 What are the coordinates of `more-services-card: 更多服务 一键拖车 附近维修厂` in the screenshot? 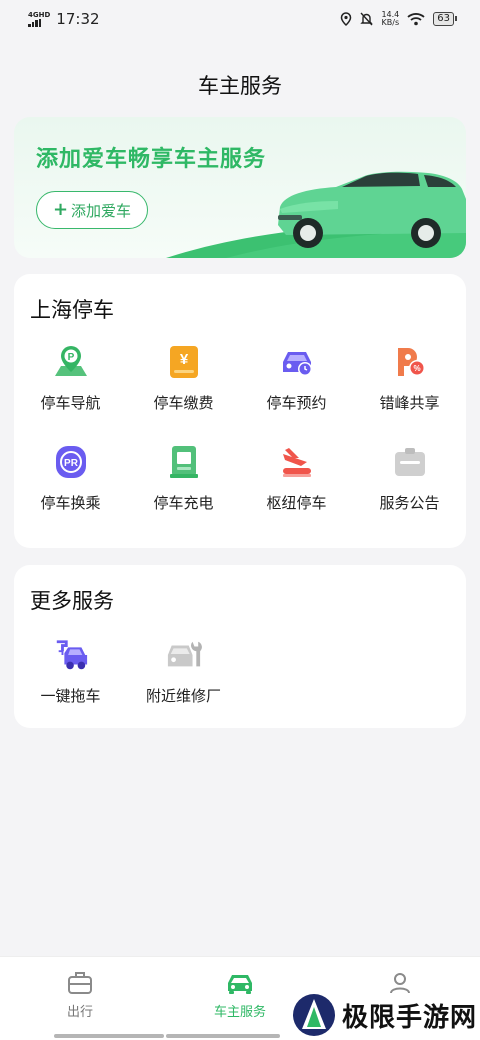 It's located at (240, 646).